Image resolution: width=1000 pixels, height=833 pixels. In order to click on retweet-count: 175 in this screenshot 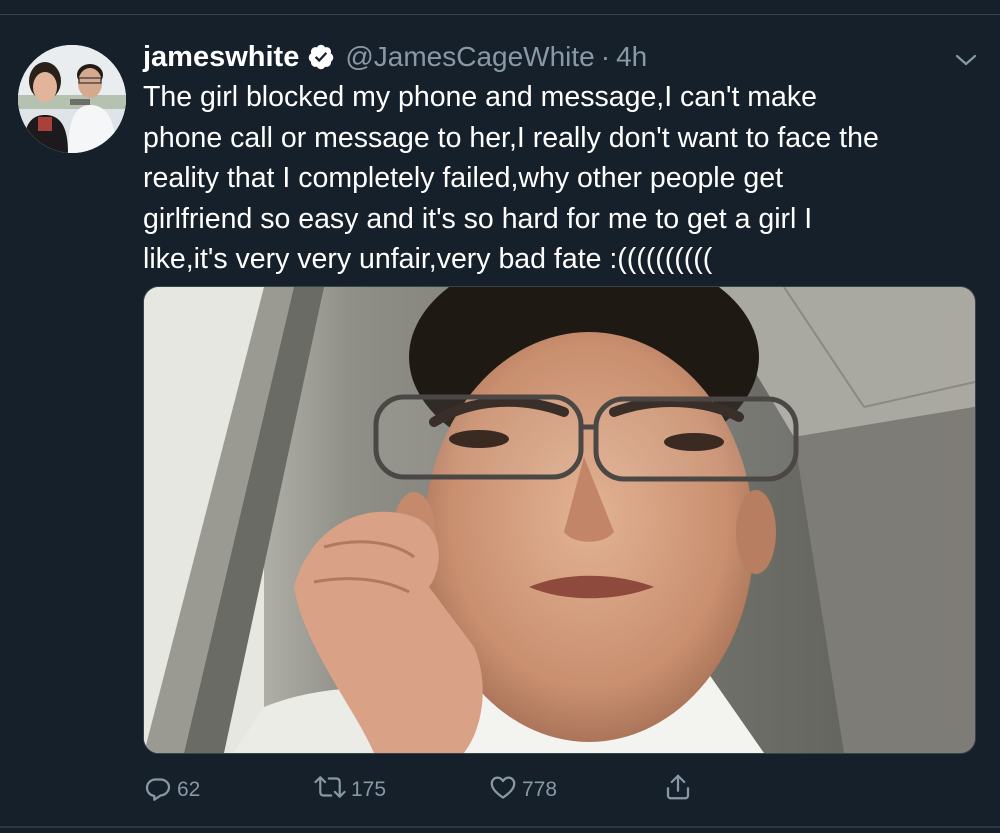, I will do `click(369, 789)`.